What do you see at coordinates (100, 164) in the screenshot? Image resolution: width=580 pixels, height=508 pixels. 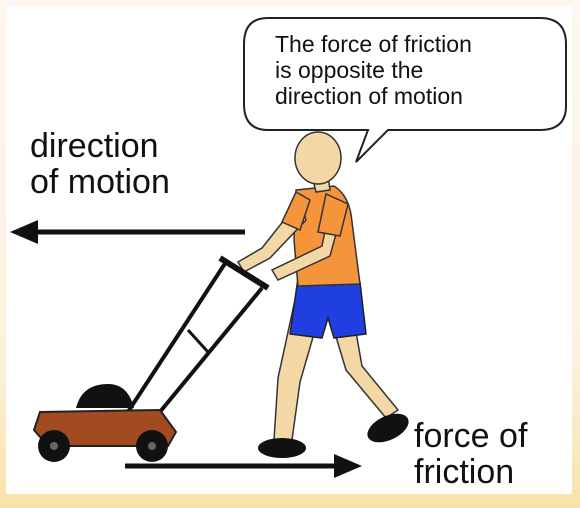 I see `direction-of-motion-label: direction of motion` at bounding box center [100, 164].